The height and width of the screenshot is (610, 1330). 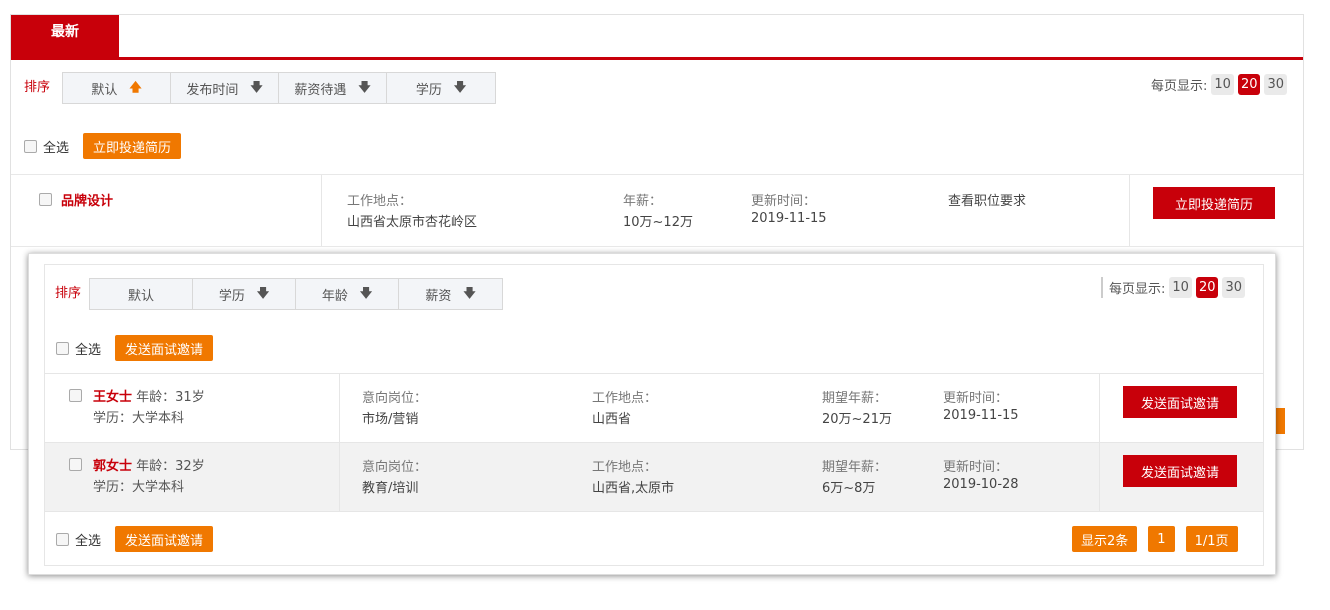 I want to click on pagination: 显示2条 1 1/1页, so click(x=1155, y=539).